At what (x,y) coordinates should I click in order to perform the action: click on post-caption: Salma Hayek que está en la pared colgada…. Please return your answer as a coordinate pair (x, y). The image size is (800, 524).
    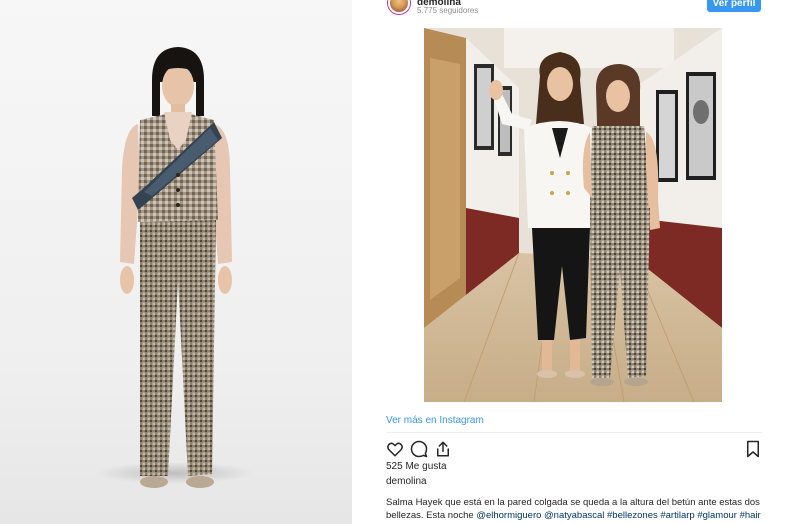
    Looking at the image, I should click on (576, 509).